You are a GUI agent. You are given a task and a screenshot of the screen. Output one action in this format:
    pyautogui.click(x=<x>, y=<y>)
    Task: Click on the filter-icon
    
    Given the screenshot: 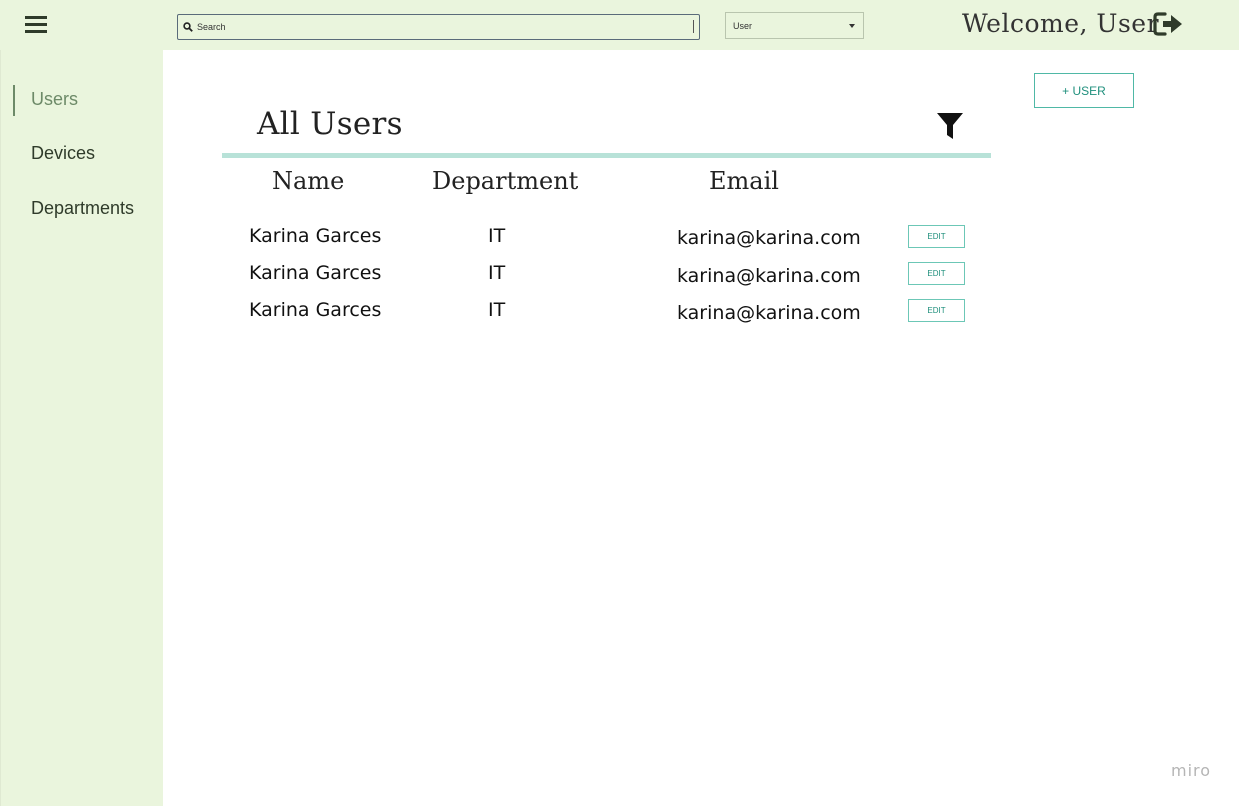 What is the action you would take?
    pyautogui.click(x=950, y=126)
    